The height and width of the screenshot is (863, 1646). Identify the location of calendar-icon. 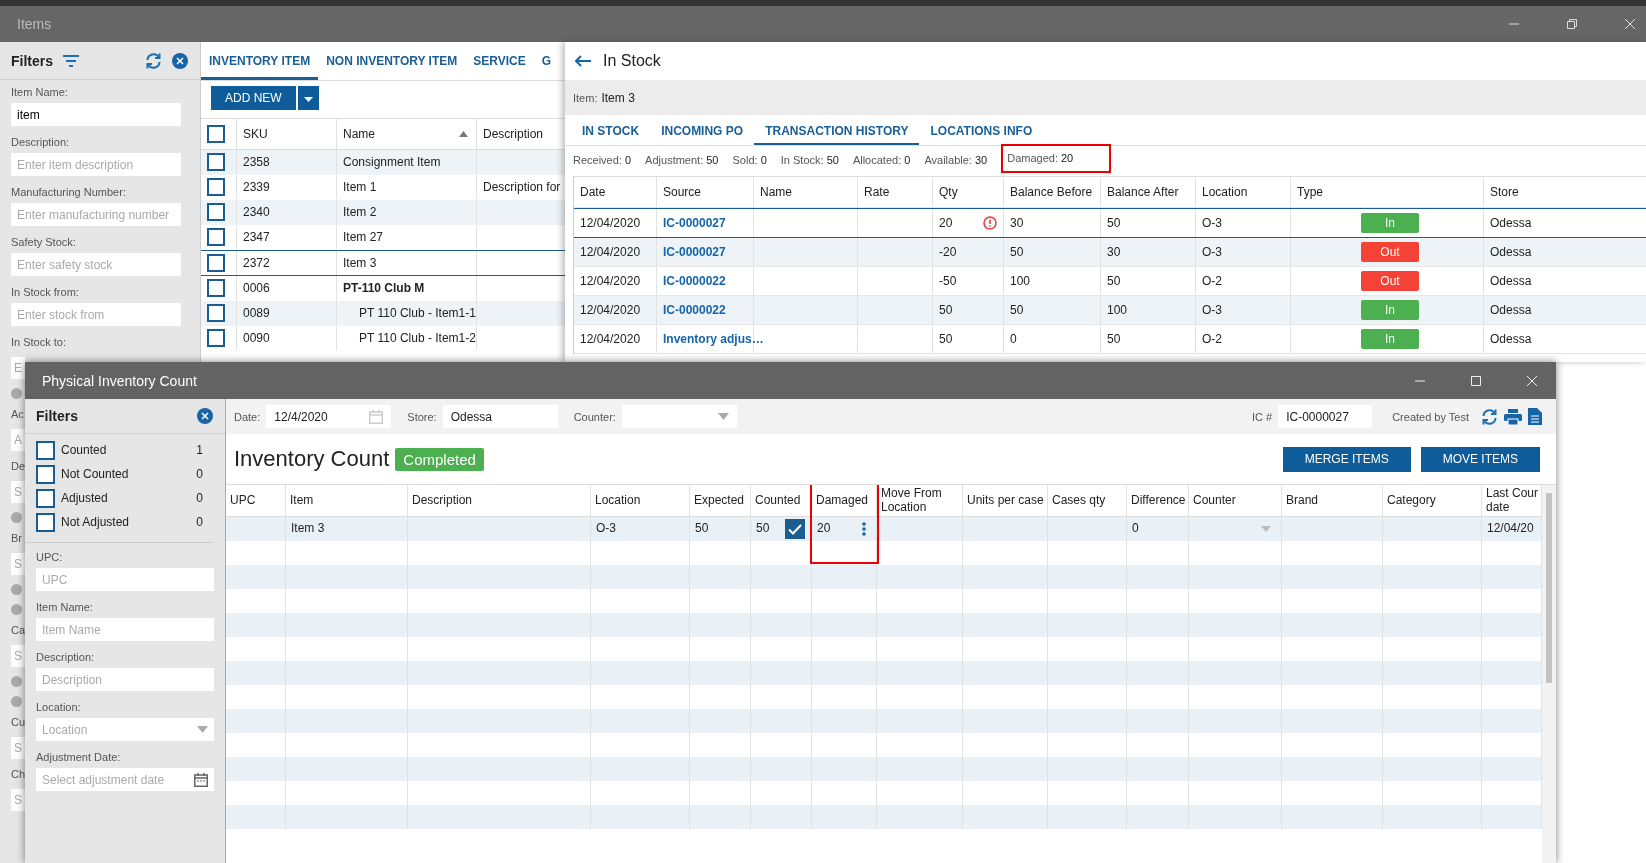
(201, 779).